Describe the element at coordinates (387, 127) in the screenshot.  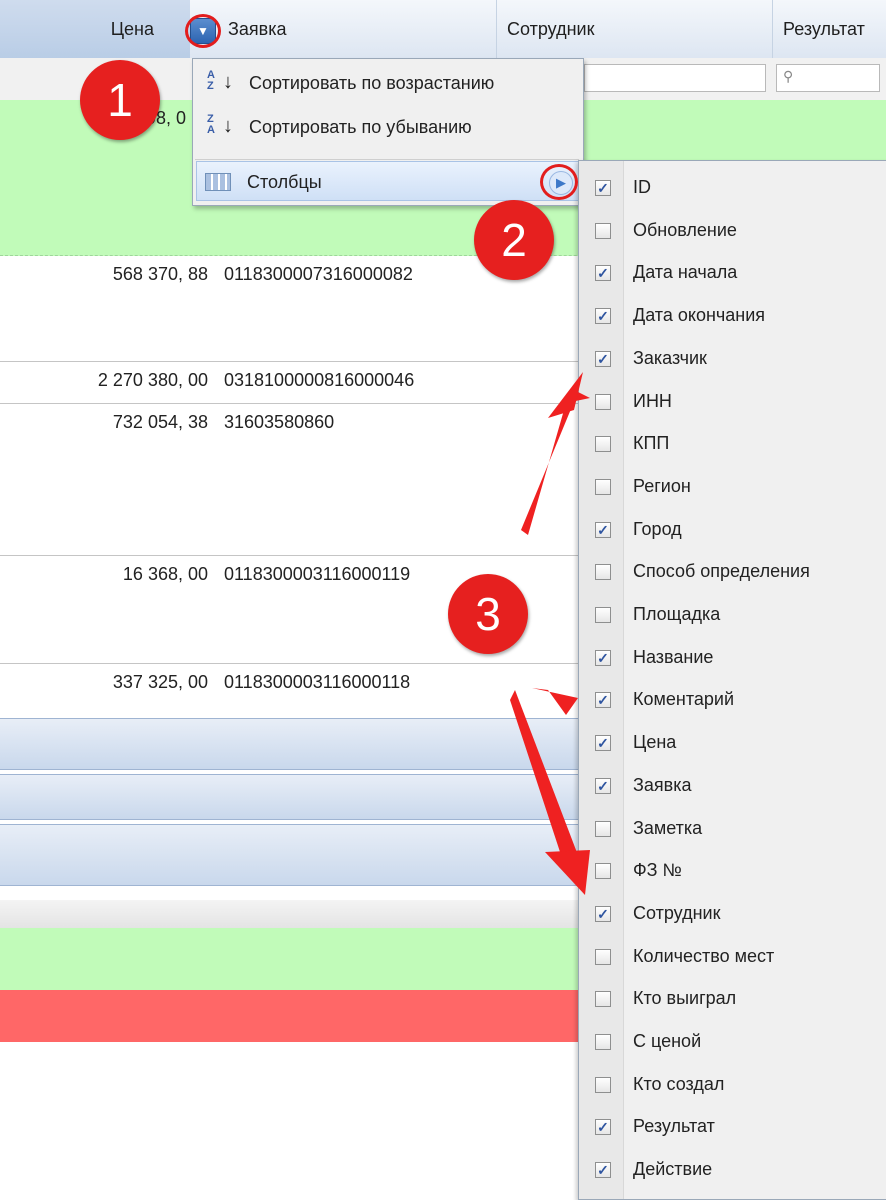
I see `sort-descending-item: Z A ↓ Сортировать по убыванию` at that location.